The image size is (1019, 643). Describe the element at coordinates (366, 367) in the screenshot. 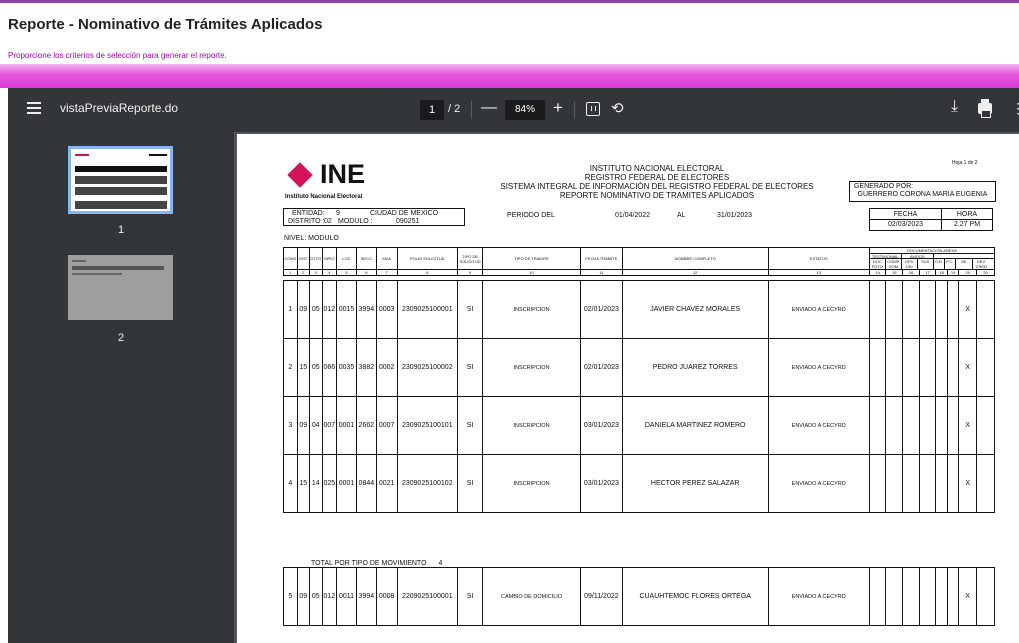

I see `table-cell: 3882` at that location.